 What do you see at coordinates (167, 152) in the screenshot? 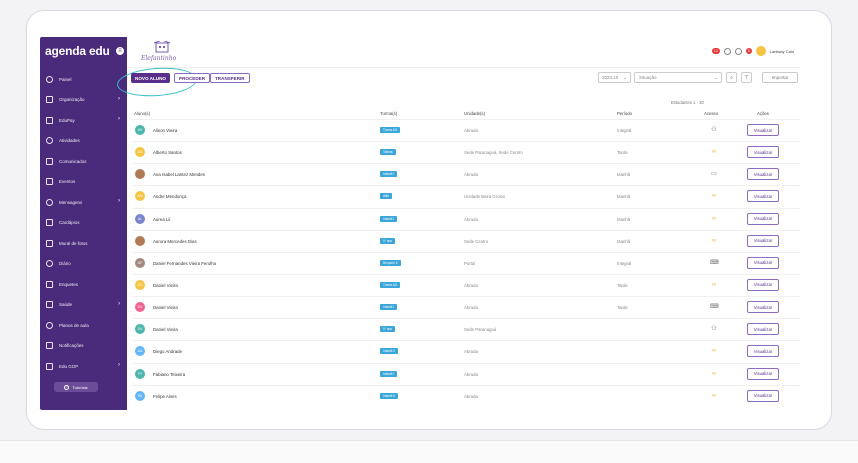
I see `student-name: Alberto Santos` at bounding box center [167, 152].